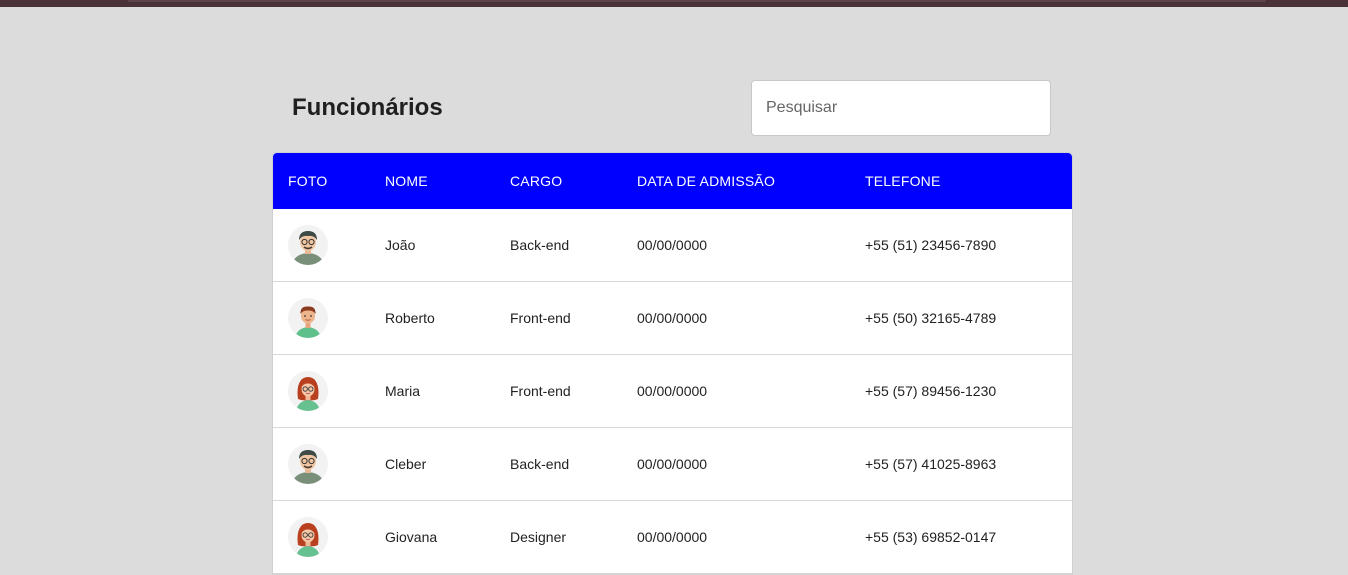 The height and width of the screenshot is (575, 1348). What do you see at coordinates (410, 318) in the screenshot?
I see `cell-nome: Roberto` at bounding box center [410, 318].